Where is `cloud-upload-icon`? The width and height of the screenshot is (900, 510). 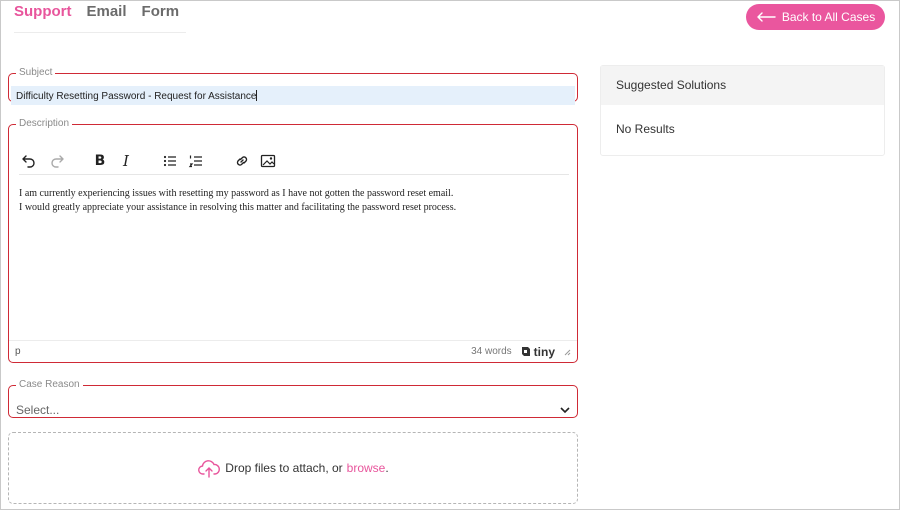 cloud-upload-icon is located at coordinates (209, 469).